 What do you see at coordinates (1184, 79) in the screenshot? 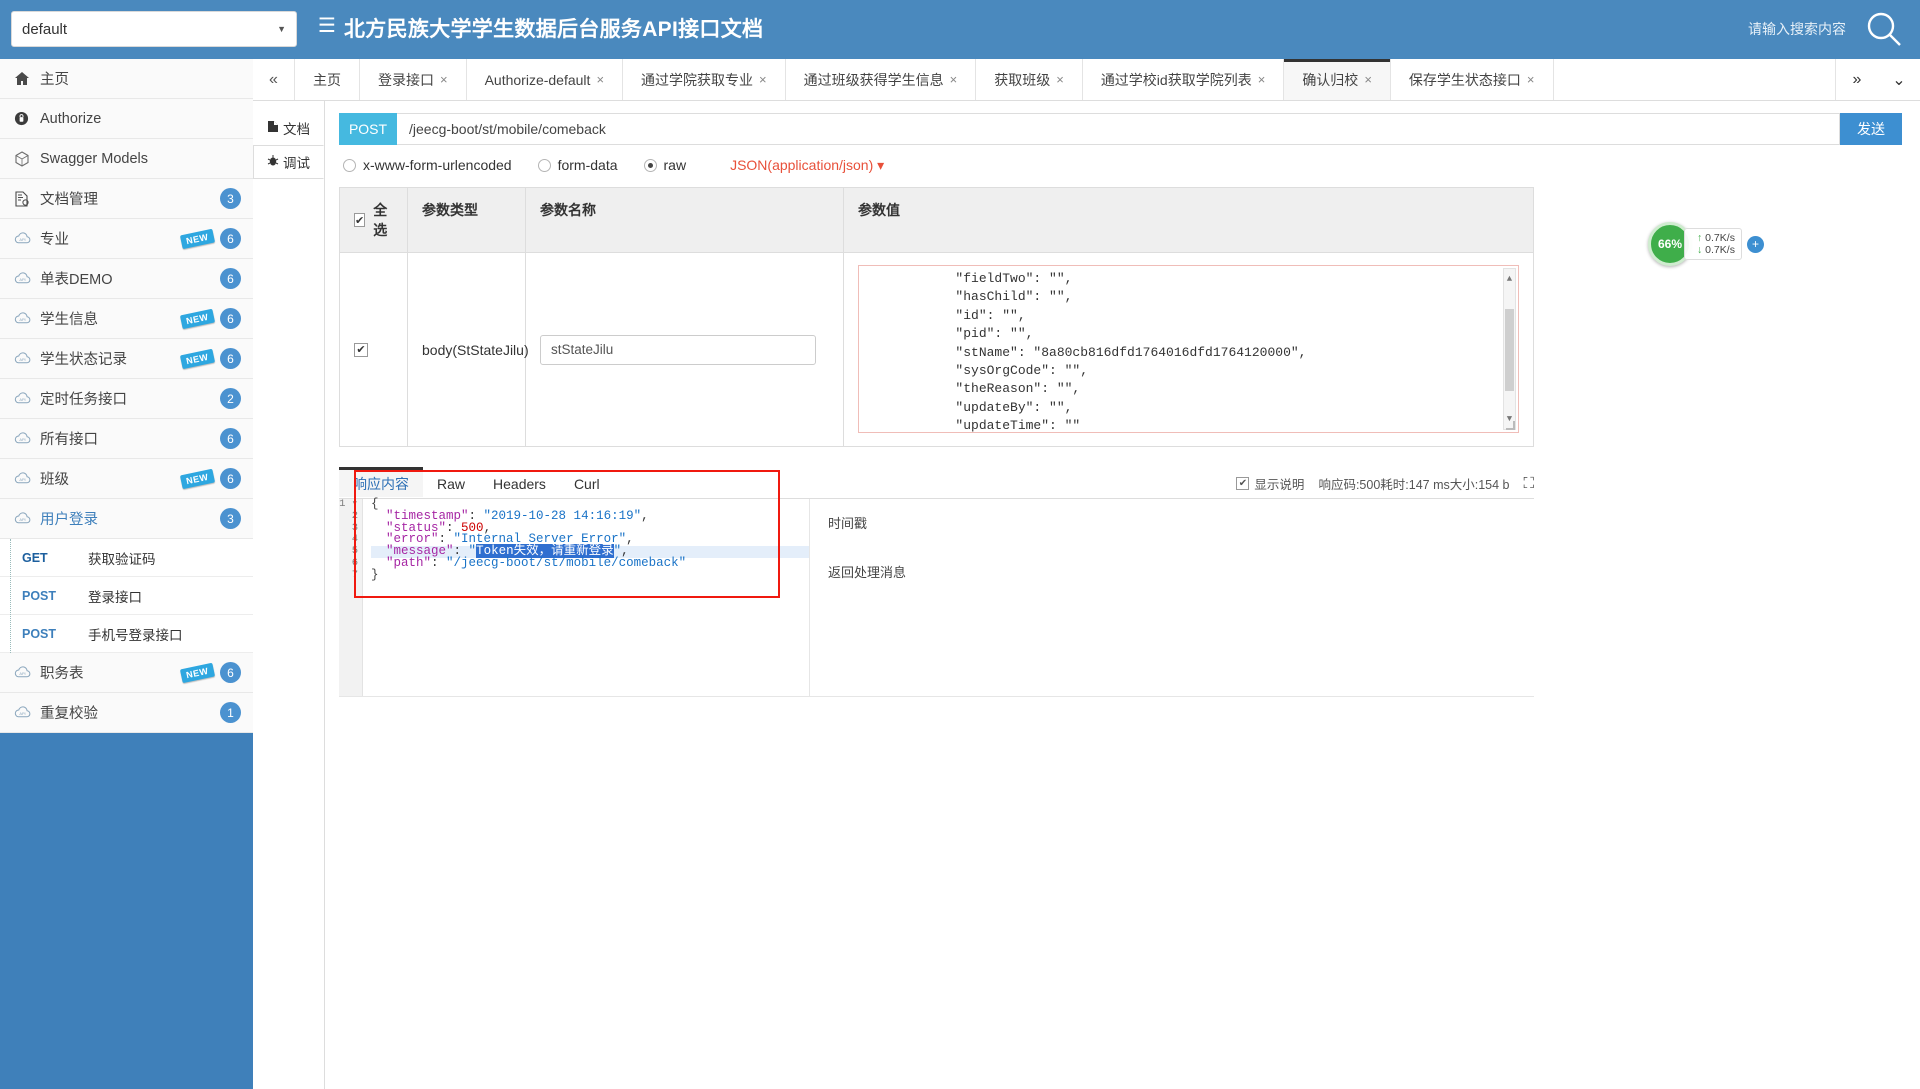
I see `tab-通过学校id获取学院列表: 通过学校id获取学院列表 ×` at bounding box center [1184, 79].